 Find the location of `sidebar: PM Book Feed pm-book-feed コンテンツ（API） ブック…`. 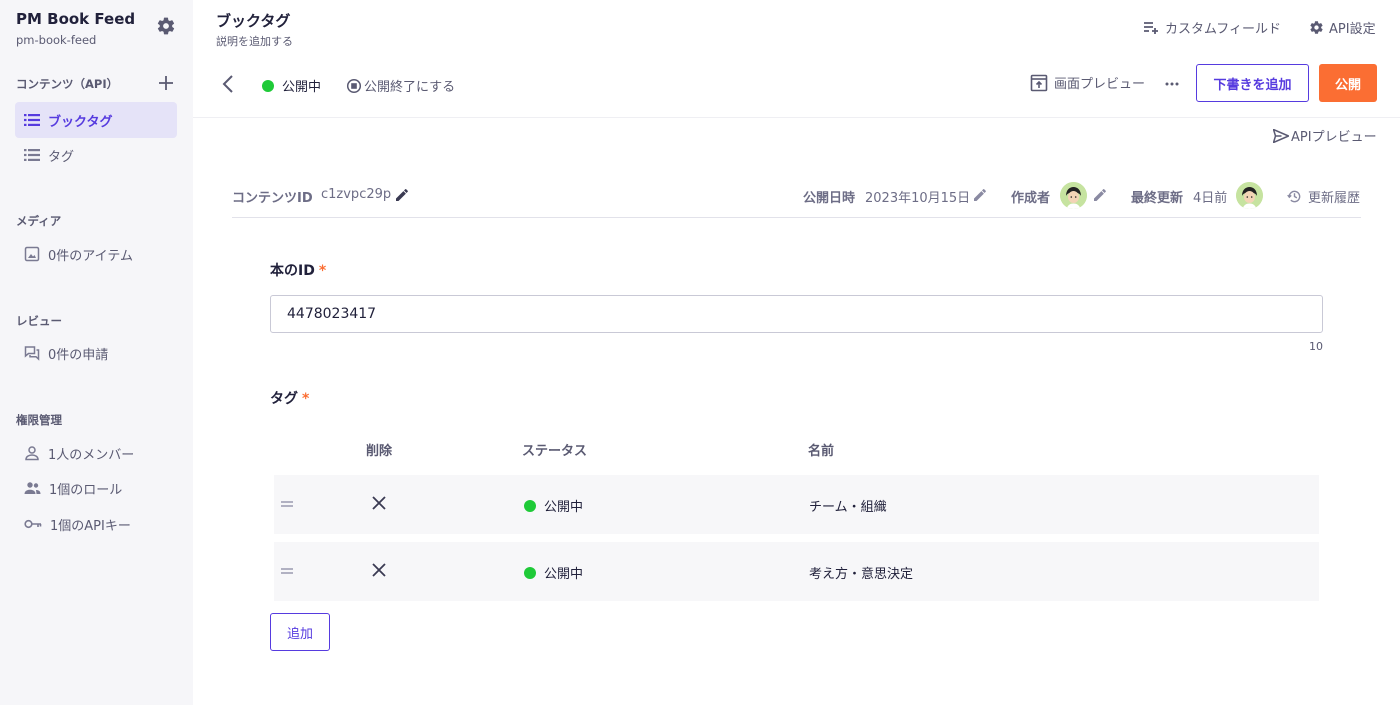

sidebar: PM Book Feed pm-book-feed コンテンツ（API） ブック… is located at coordinates (96, 352).